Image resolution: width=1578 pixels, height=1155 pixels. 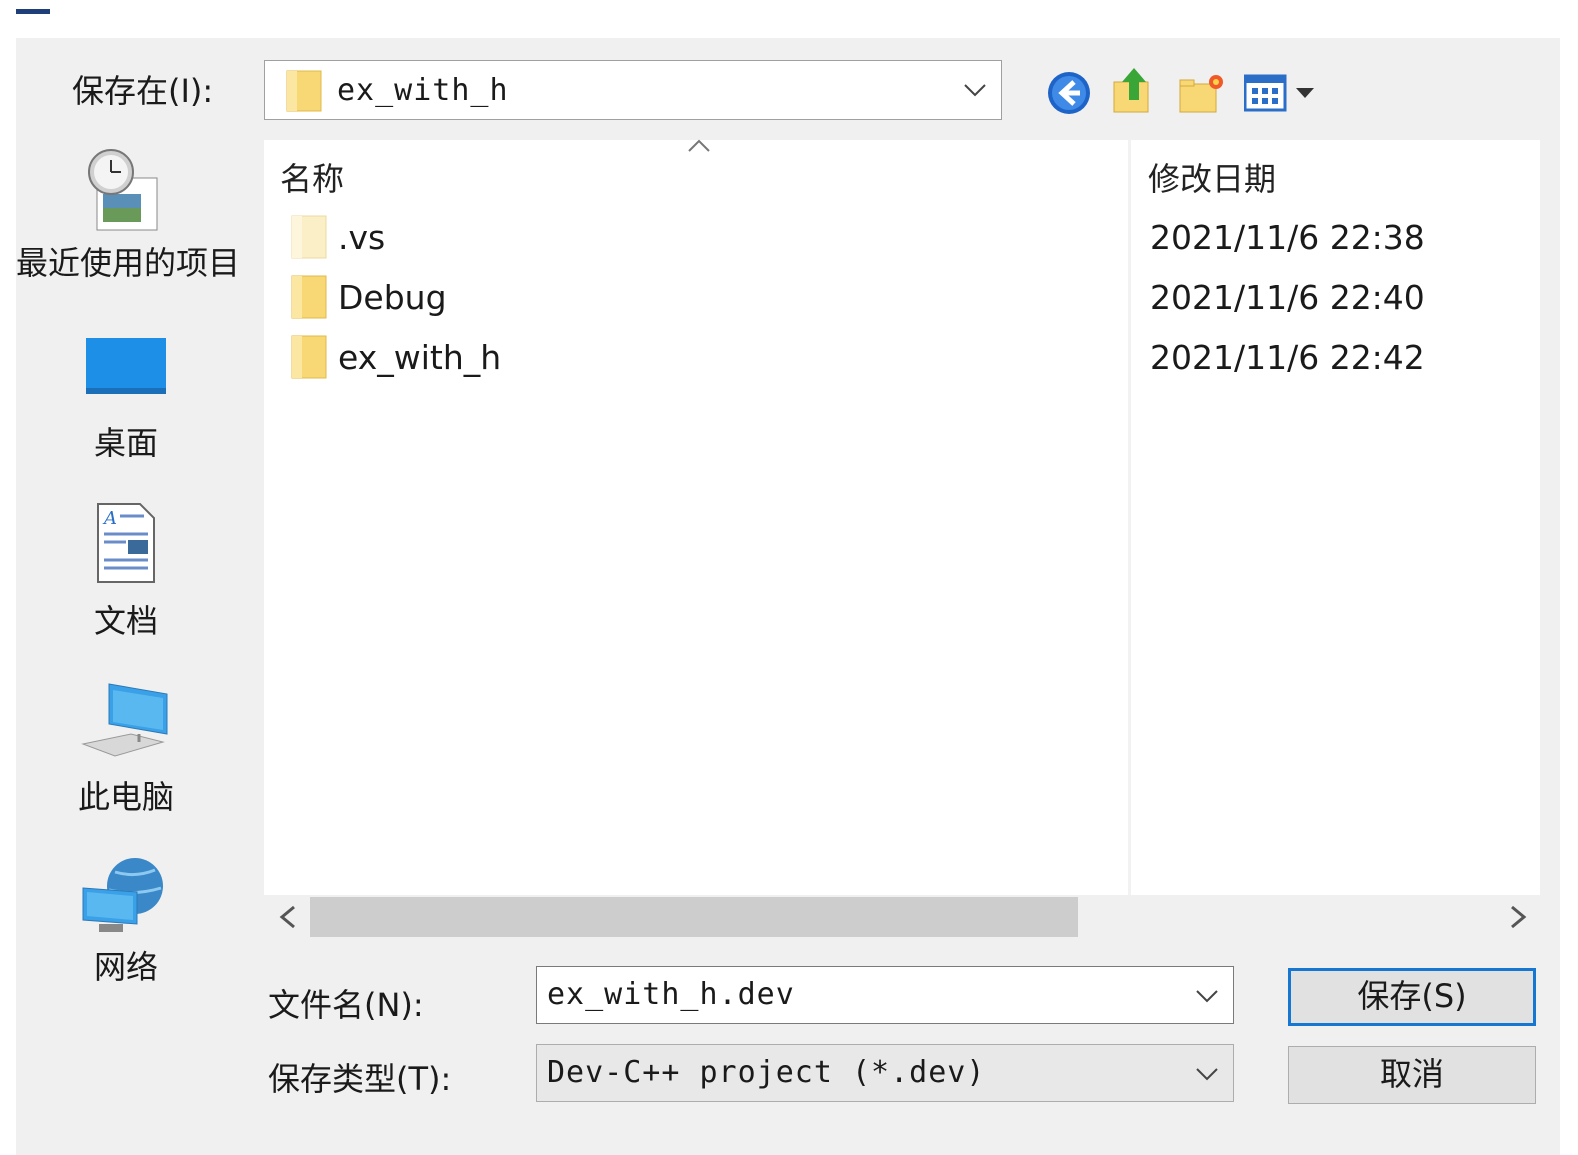 I want to click on scrollbar-thumb, so click(x=694, y=917).